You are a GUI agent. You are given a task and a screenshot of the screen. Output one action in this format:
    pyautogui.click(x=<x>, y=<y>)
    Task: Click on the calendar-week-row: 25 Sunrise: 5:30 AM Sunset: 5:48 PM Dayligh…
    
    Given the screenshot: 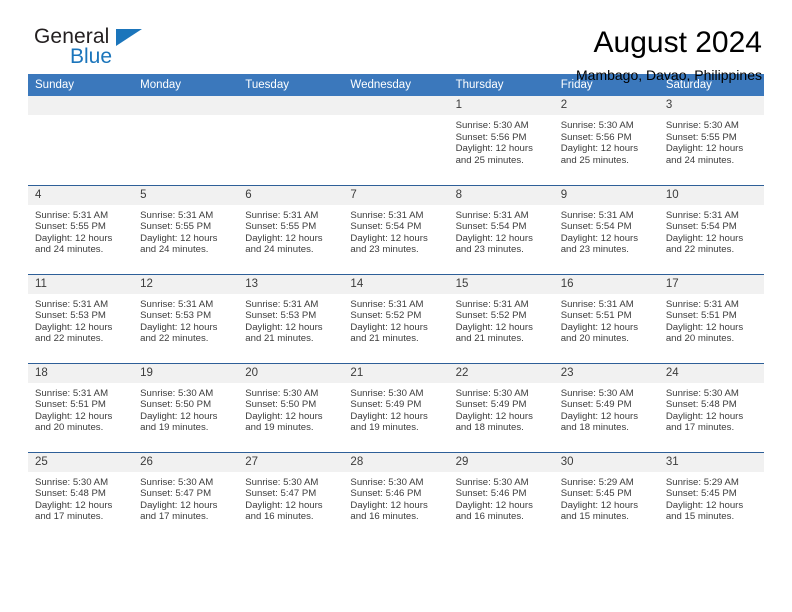 What is the action you would take?
    pyautogui.click(x=396, y=496)
    